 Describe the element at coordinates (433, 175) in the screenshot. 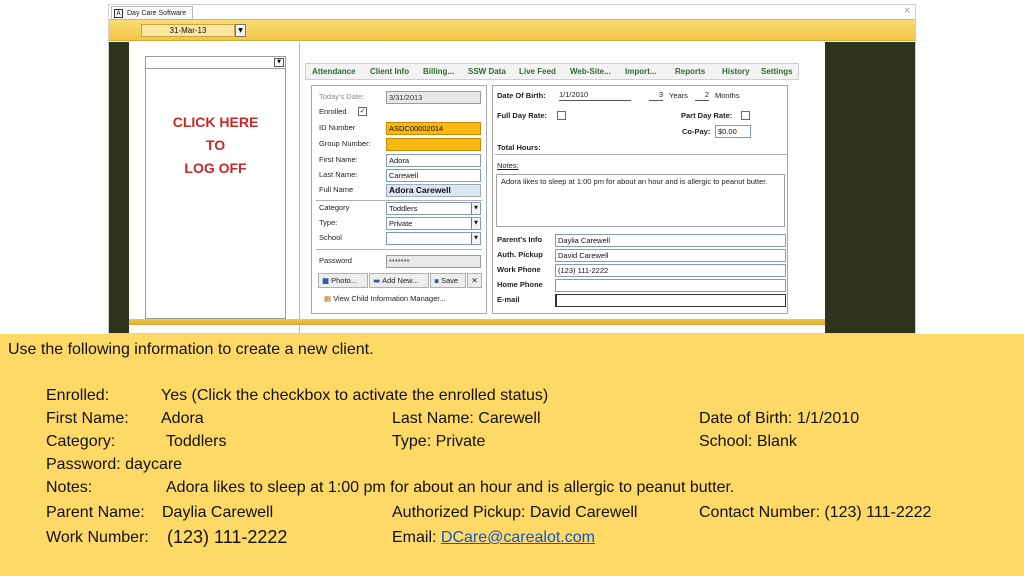

I see `last-name-field: Carewell` at that location.